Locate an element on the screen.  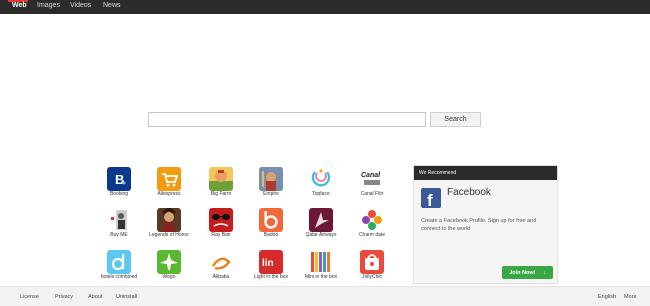
tile-canal-flirt: Canal Canal Flirt is located at coordinates (372, 187).